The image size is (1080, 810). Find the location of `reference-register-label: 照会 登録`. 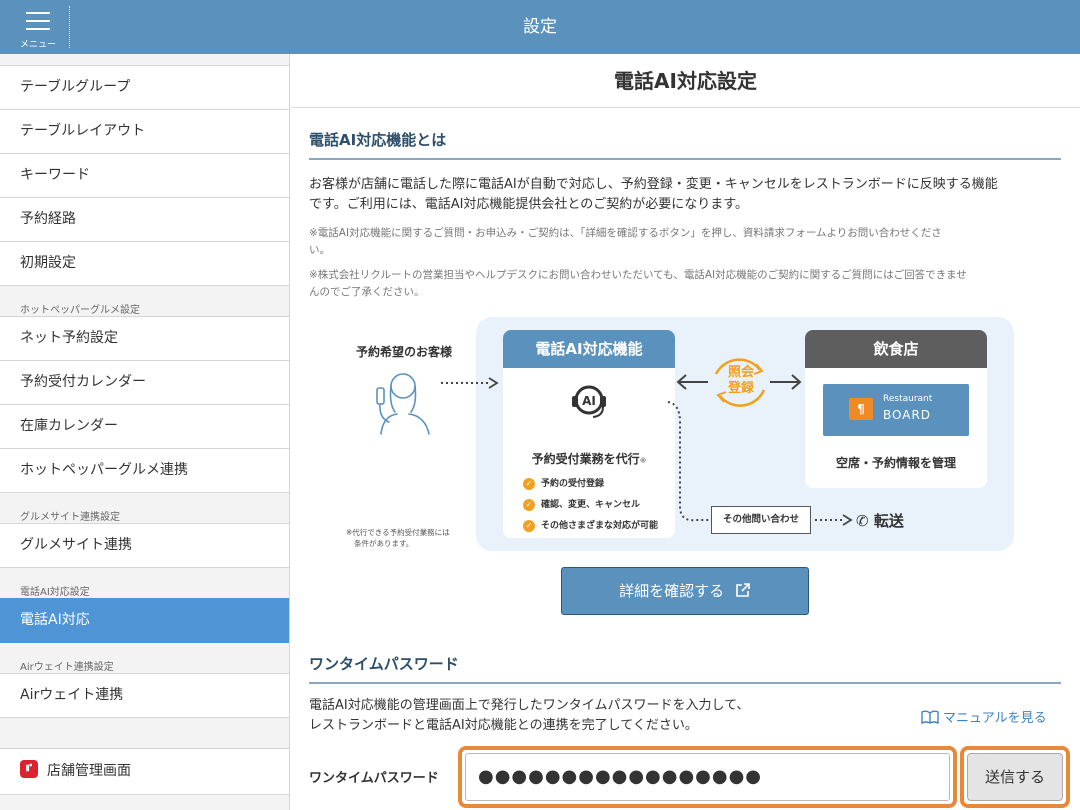

reference-register-label: 照会 登録 is located at coordinates (741, 381).